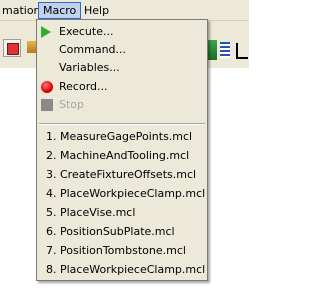 This screenshot has width=320, height=291. I want to click on toolbar-button-left, so click(12, 48).